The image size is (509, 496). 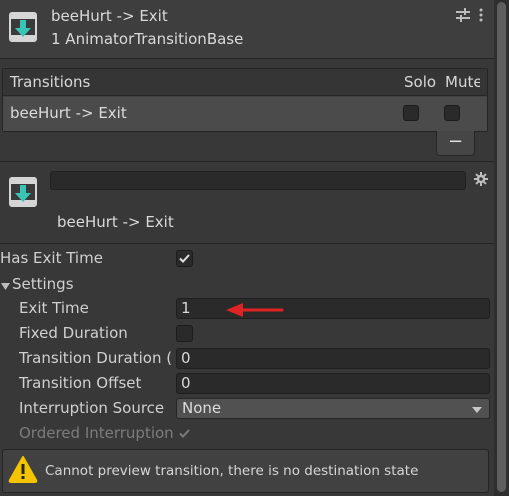 What do you see at coordinates (68, 113) in the screenshot?
I see `transition-row-label: beeHurt -> Exit` at bounding box center [68, 113].